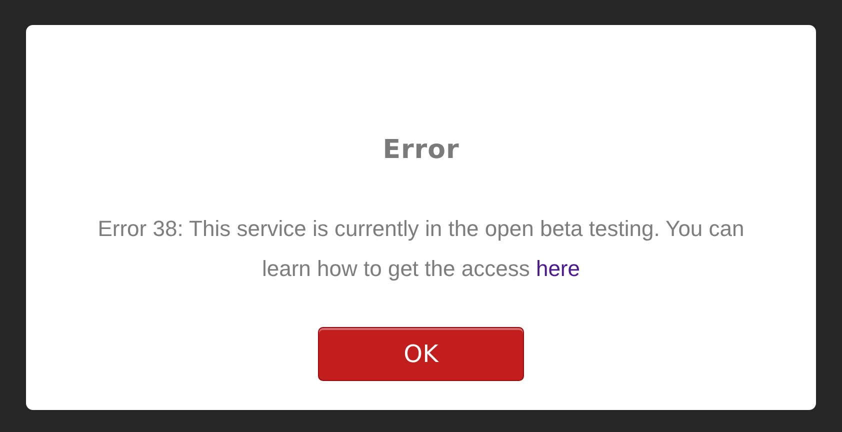 This screenshot has width=842, height=432. What do you see at coordinates (421, 354) in the screenshot?
I see `ok-button: OK` at bounding box center [421, 354].